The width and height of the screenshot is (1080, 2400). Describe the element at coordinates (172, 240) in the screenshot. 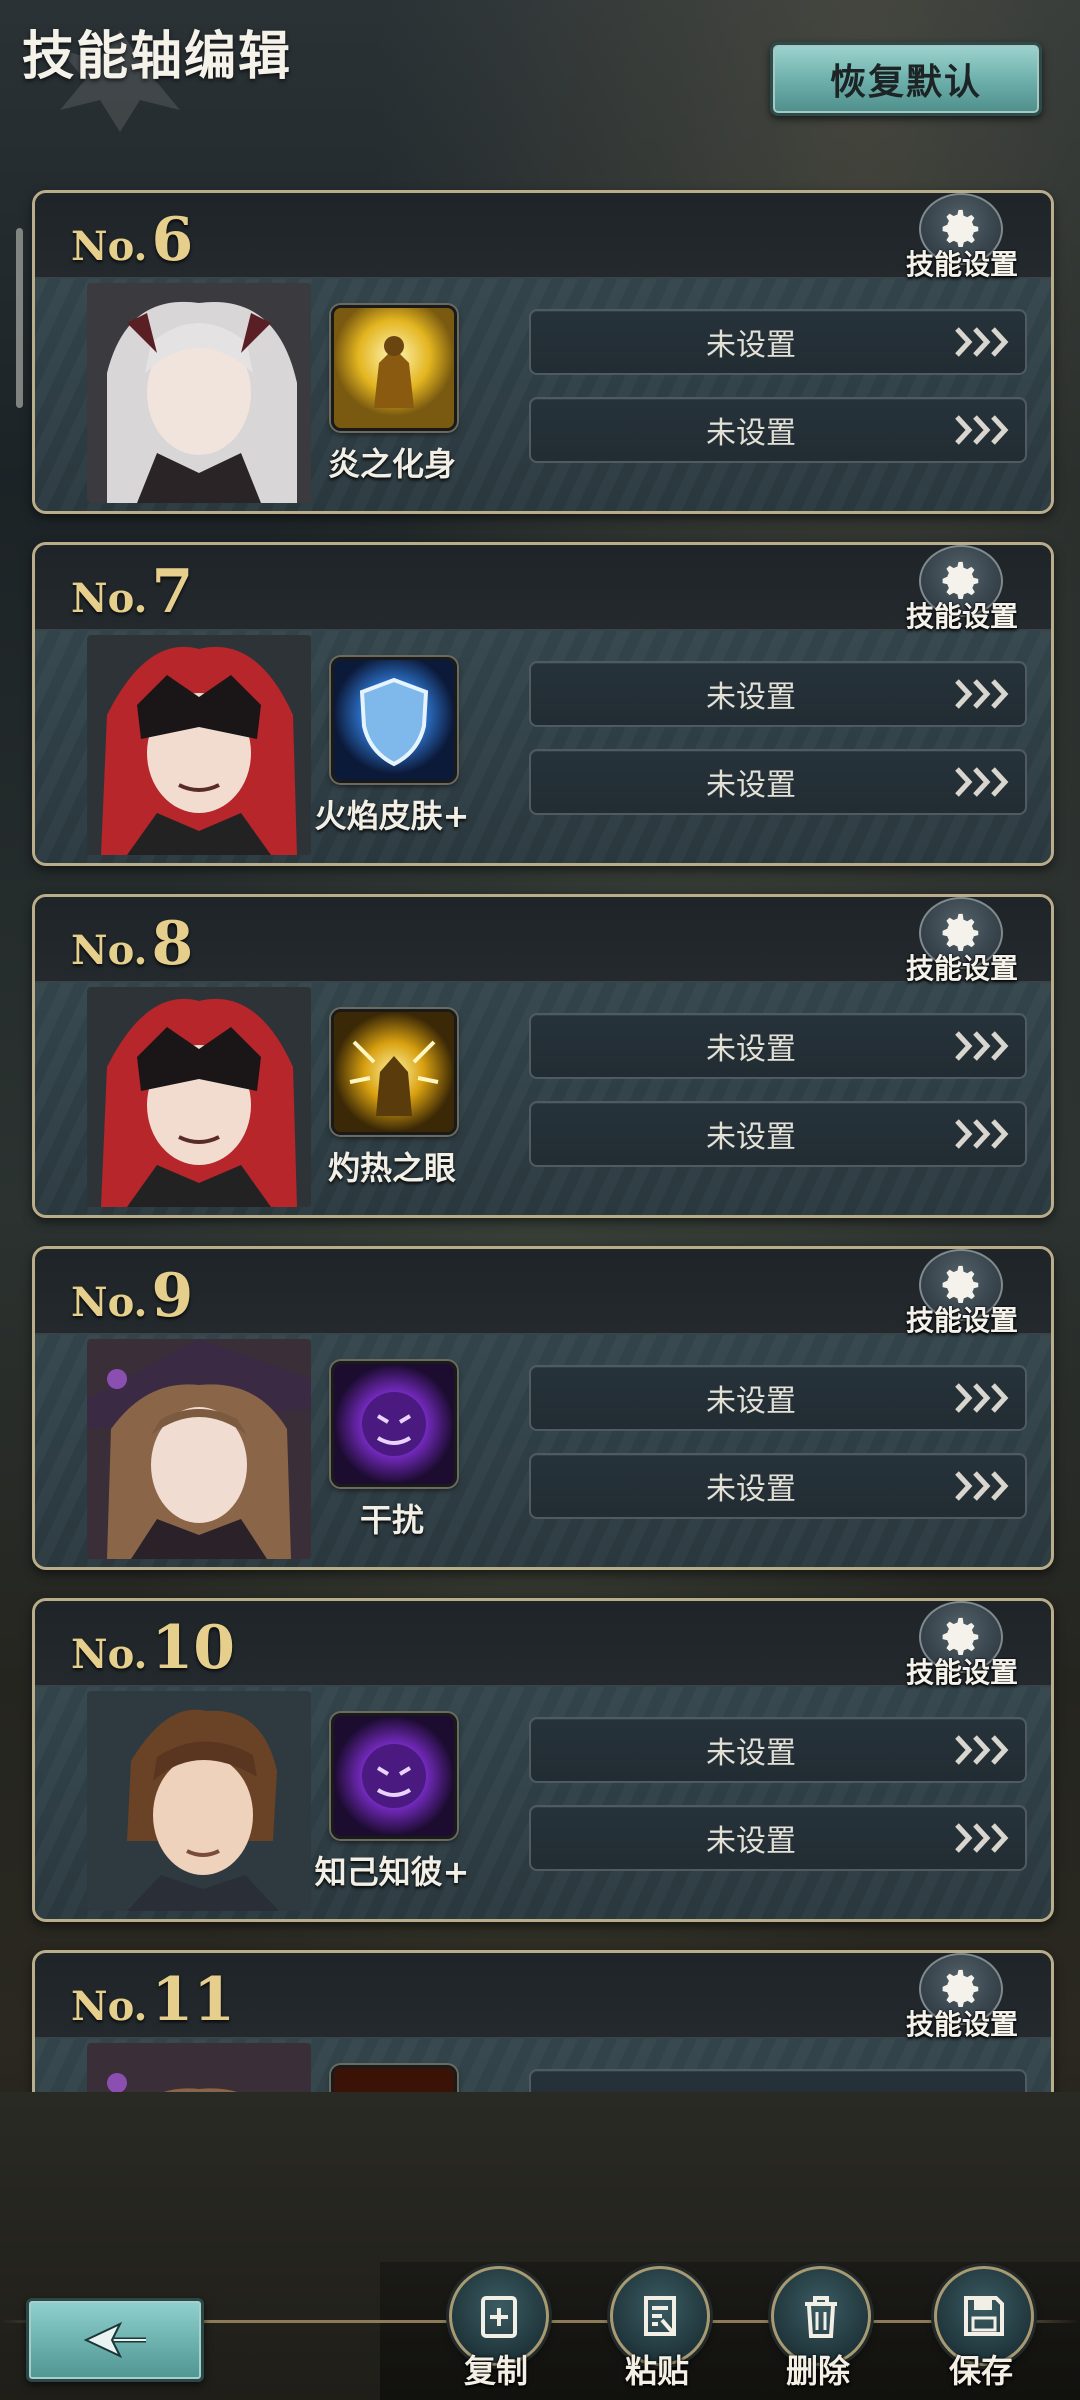

I see `number-value: 6` at that location.